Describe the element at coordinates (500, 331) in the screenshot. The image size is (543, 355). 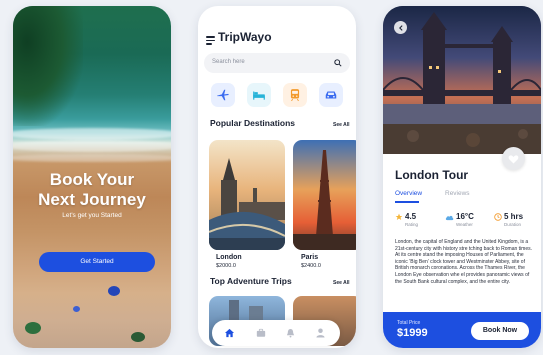
I see `book-now-button: Book Now` at that location.